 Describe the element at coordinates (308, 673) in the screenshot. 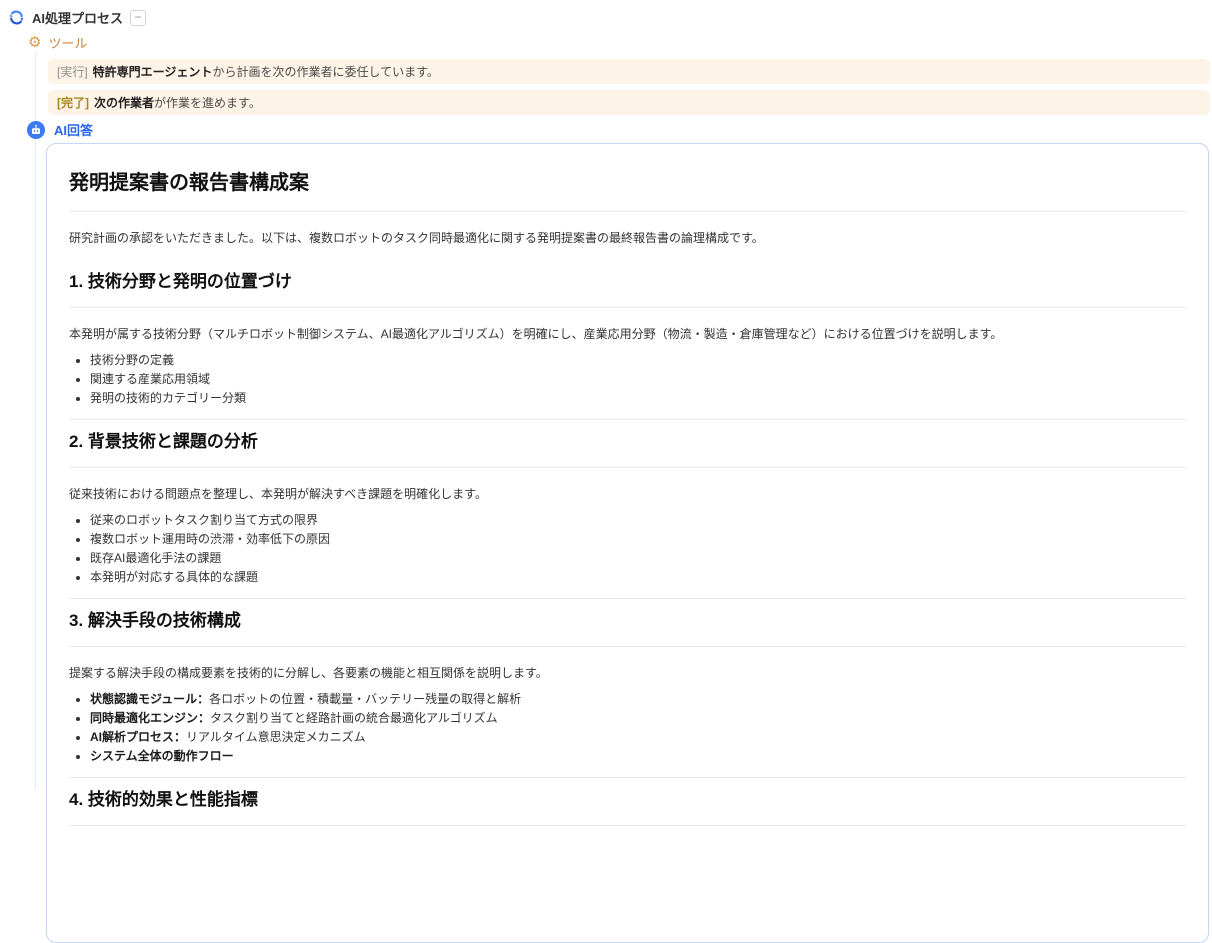

I see `section-paragraph: 提案する解決手段の構成要素を技術的に分解し、各要素の機能と相互関係を説明します。` at that location.